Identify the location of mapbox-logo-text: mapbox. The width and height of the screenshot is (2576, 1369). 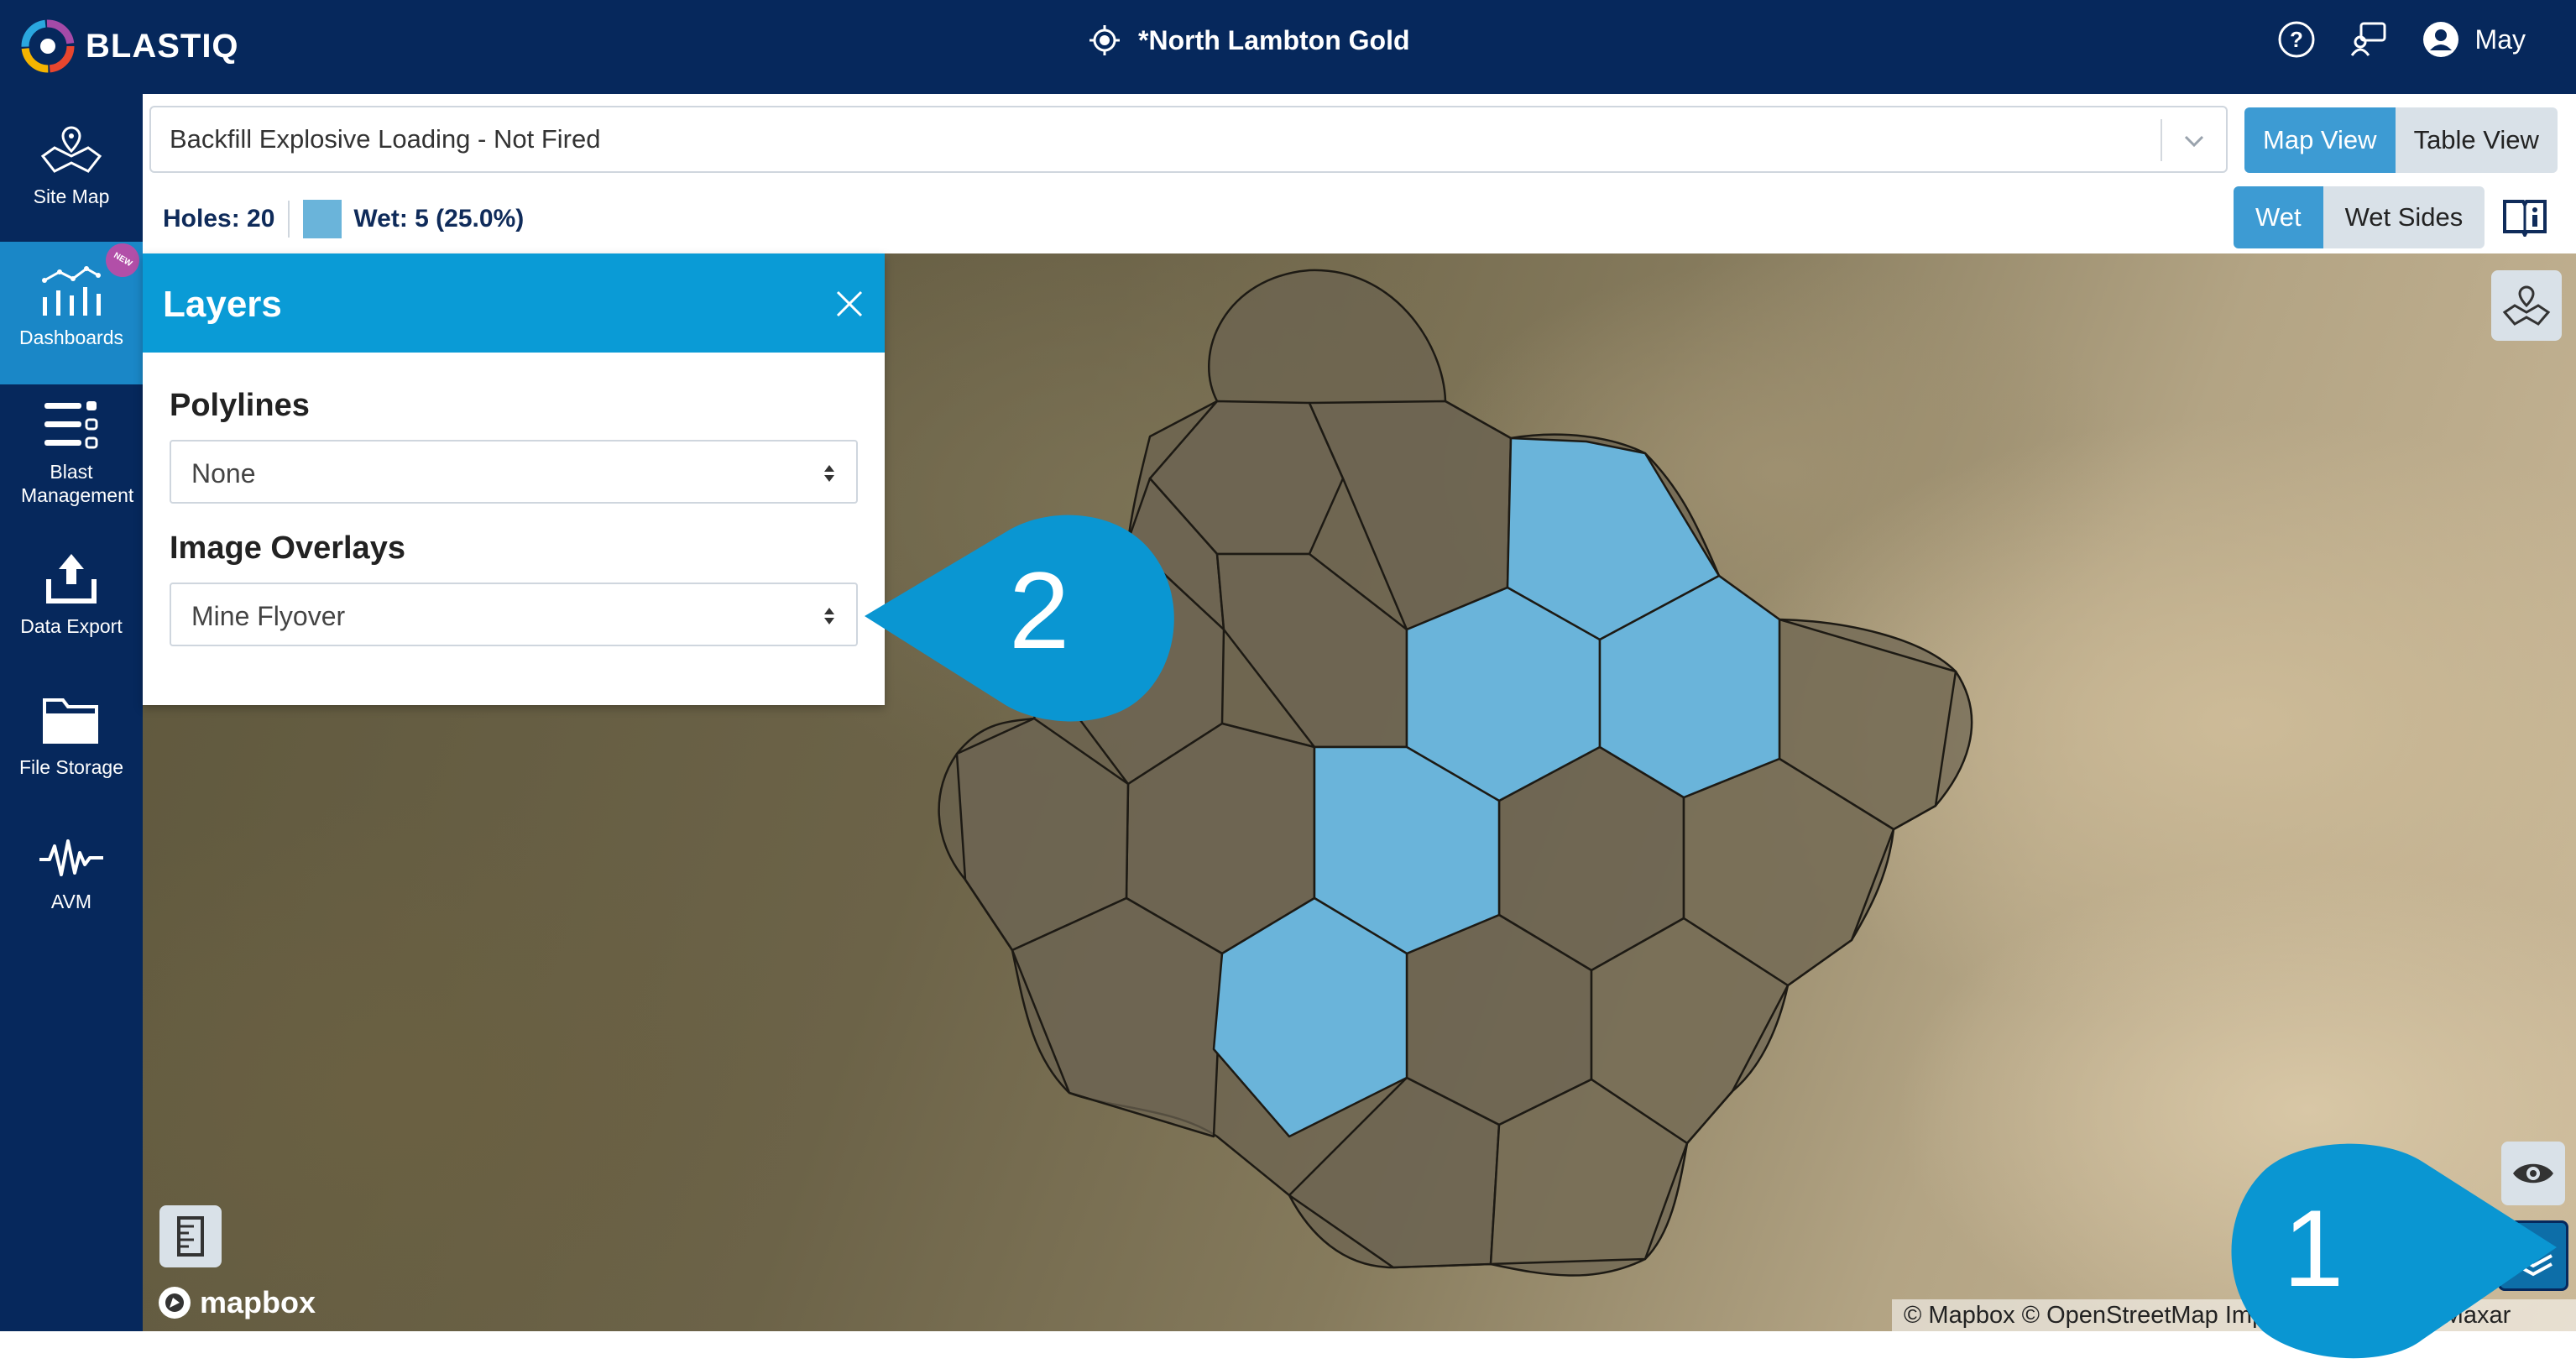
(258, 1302).